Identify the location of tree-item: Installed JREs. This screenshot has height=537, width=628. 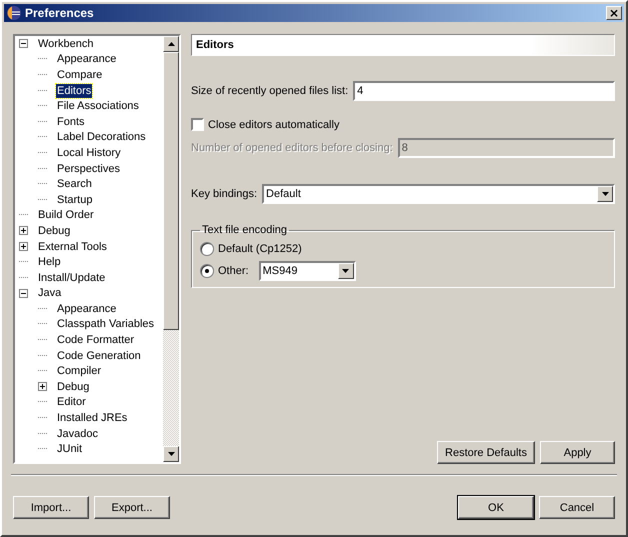
(92, 418).